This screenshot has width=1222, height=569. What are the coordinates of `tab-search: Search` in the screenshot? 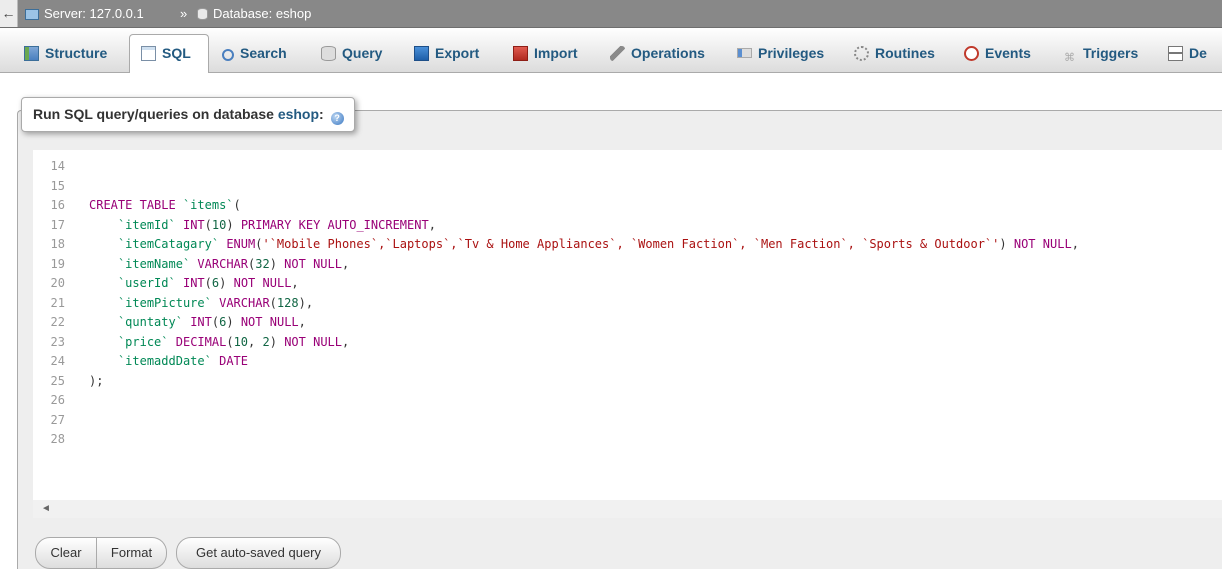 It's located at (254, 54).